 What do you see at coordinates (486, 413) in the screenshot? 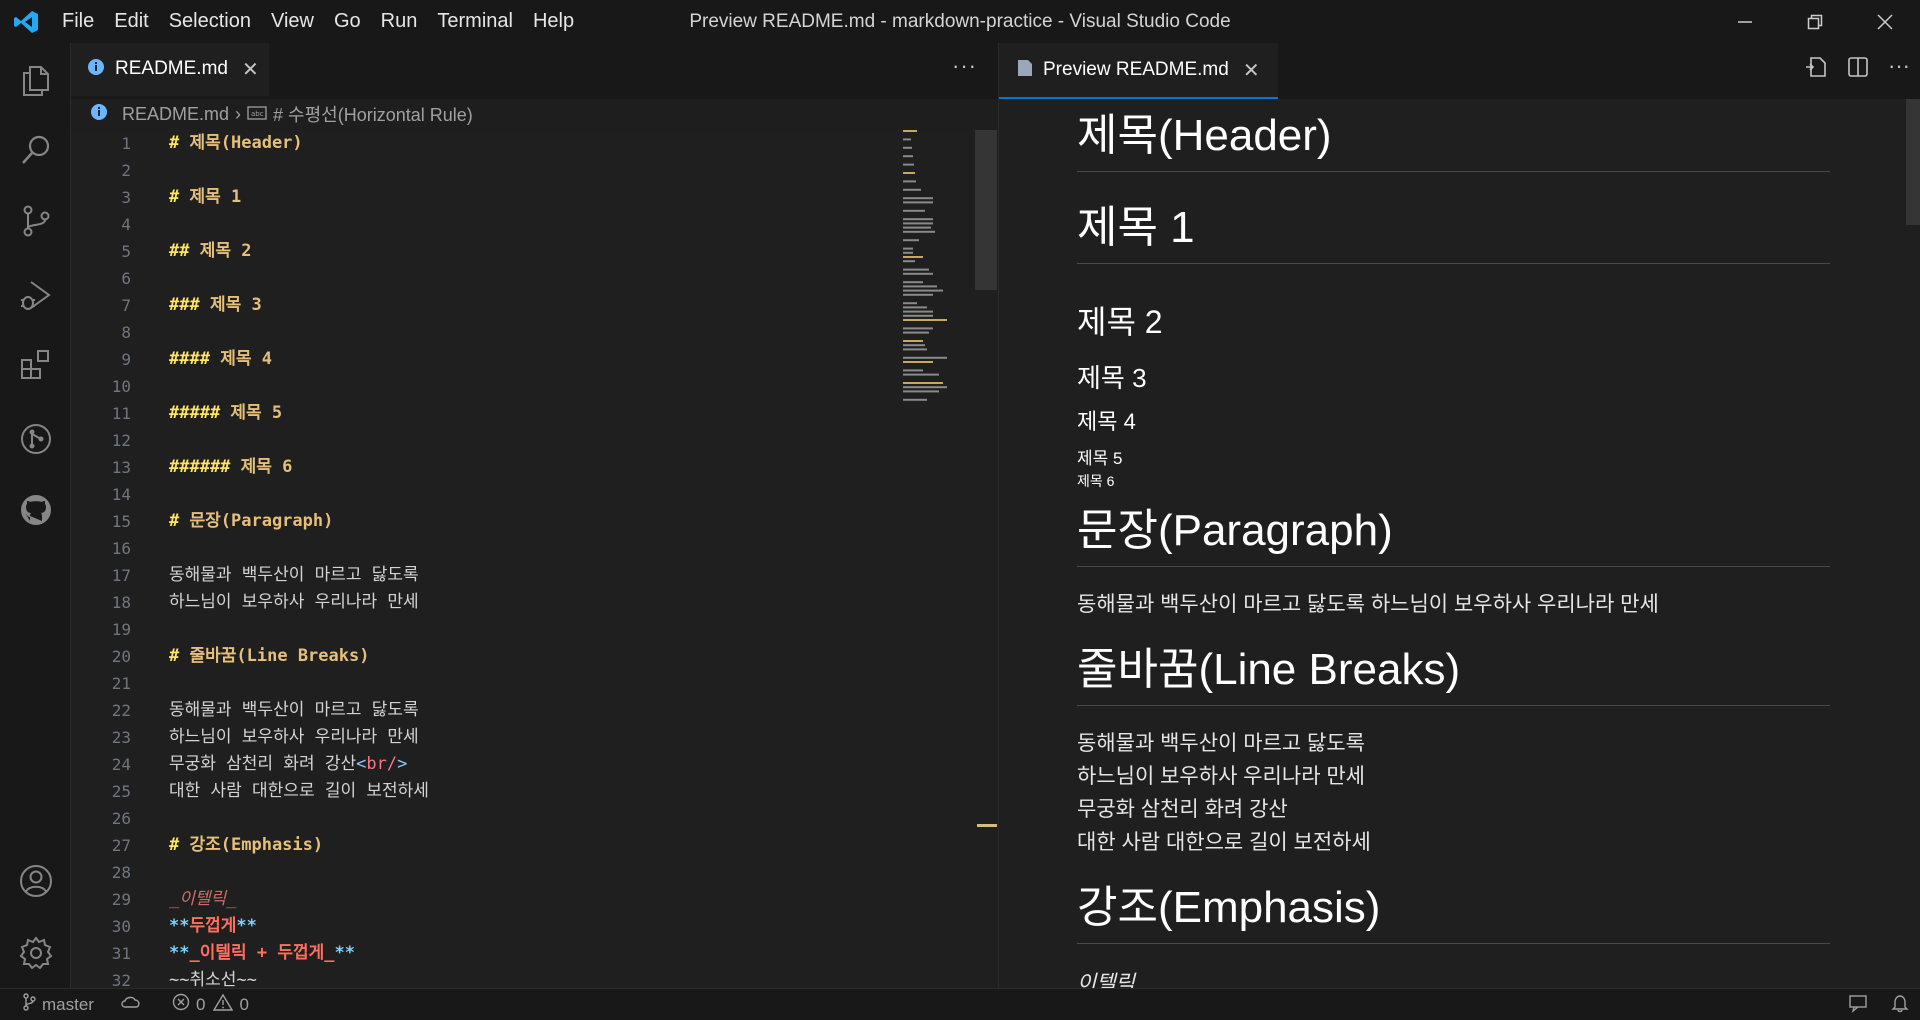
I see `code-line: 11 ##### 제목 5` at bounding box center [486, 413].